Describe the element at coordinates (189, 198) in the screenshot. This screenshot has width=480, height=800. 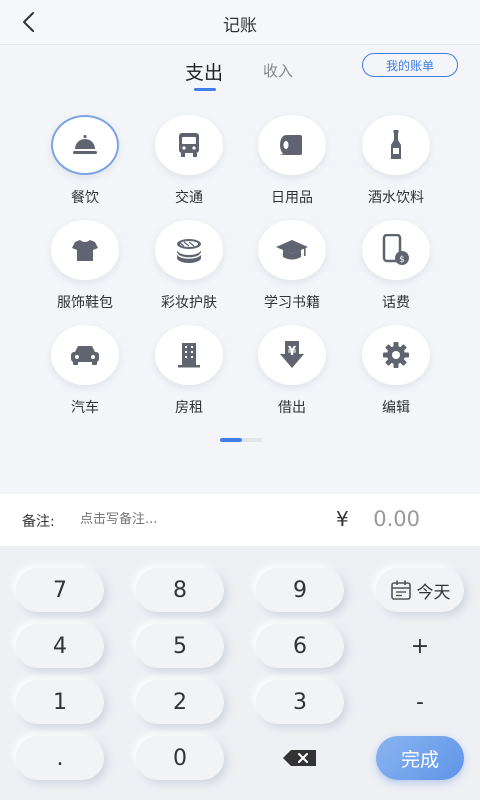
I see `category-label: 交通` at that location.